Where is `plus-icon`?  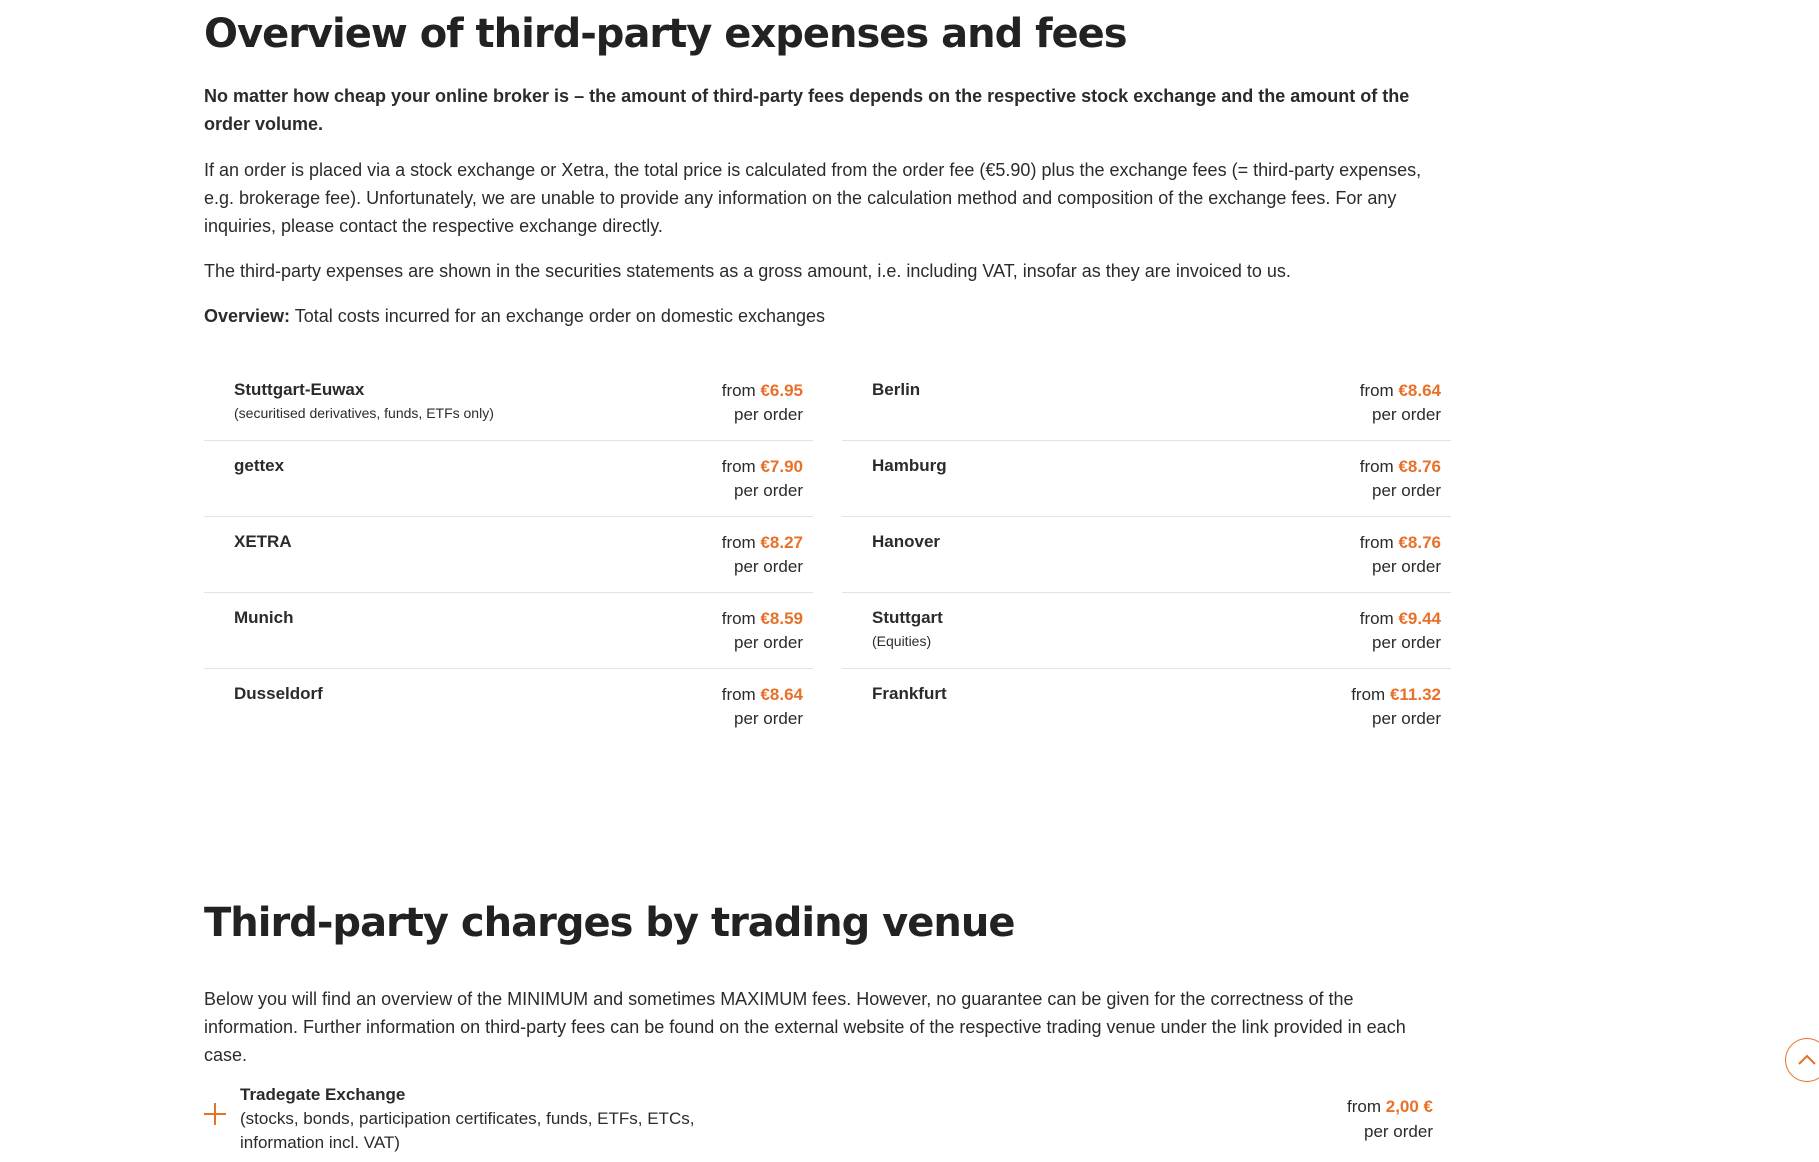
plus-icon is located at coordinates (215, 1114).